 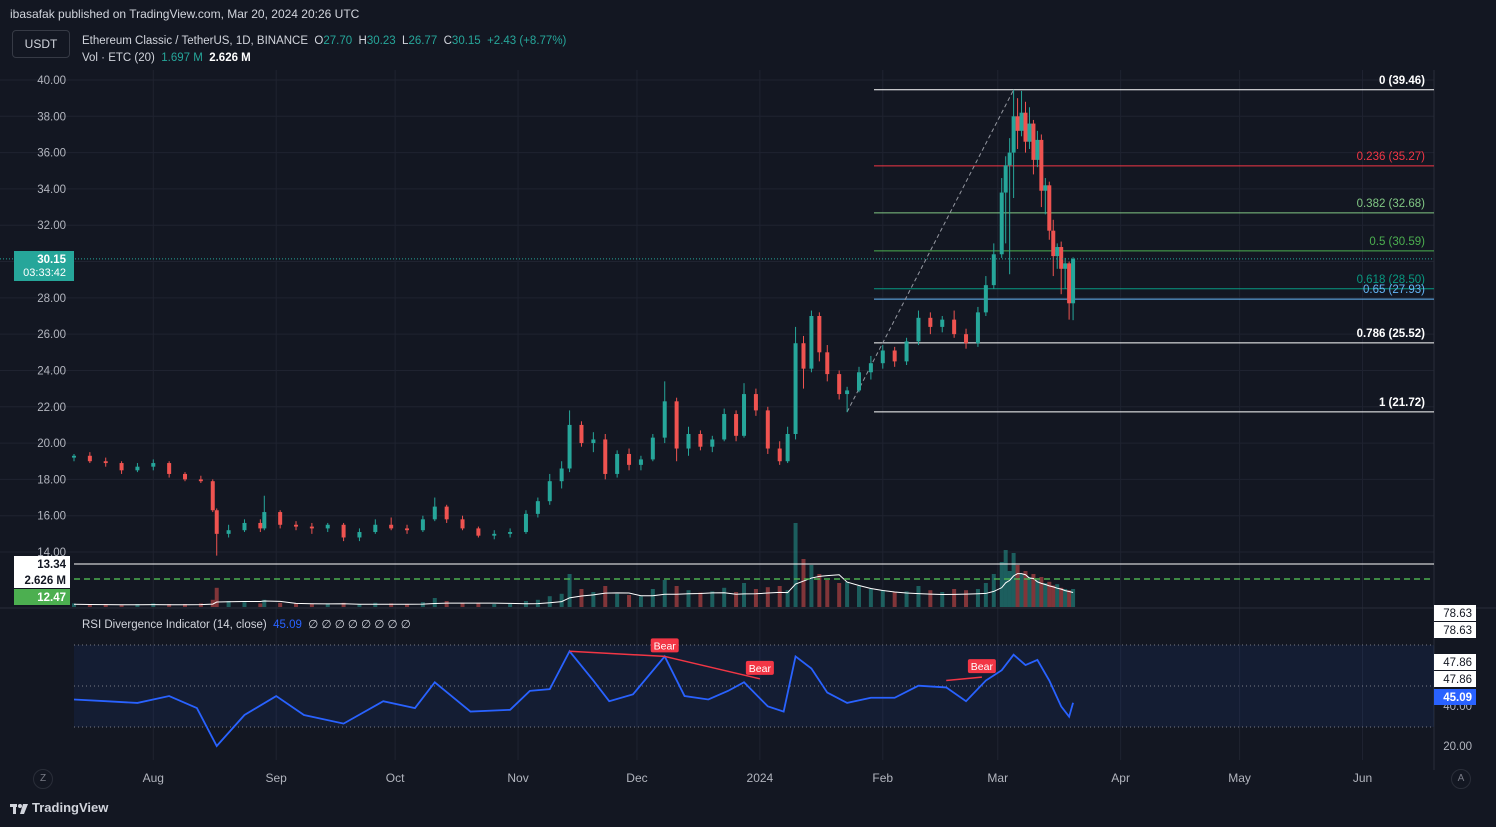 I want to click on volume-tag-2: 2.626 M, so click(x=45, y=581).